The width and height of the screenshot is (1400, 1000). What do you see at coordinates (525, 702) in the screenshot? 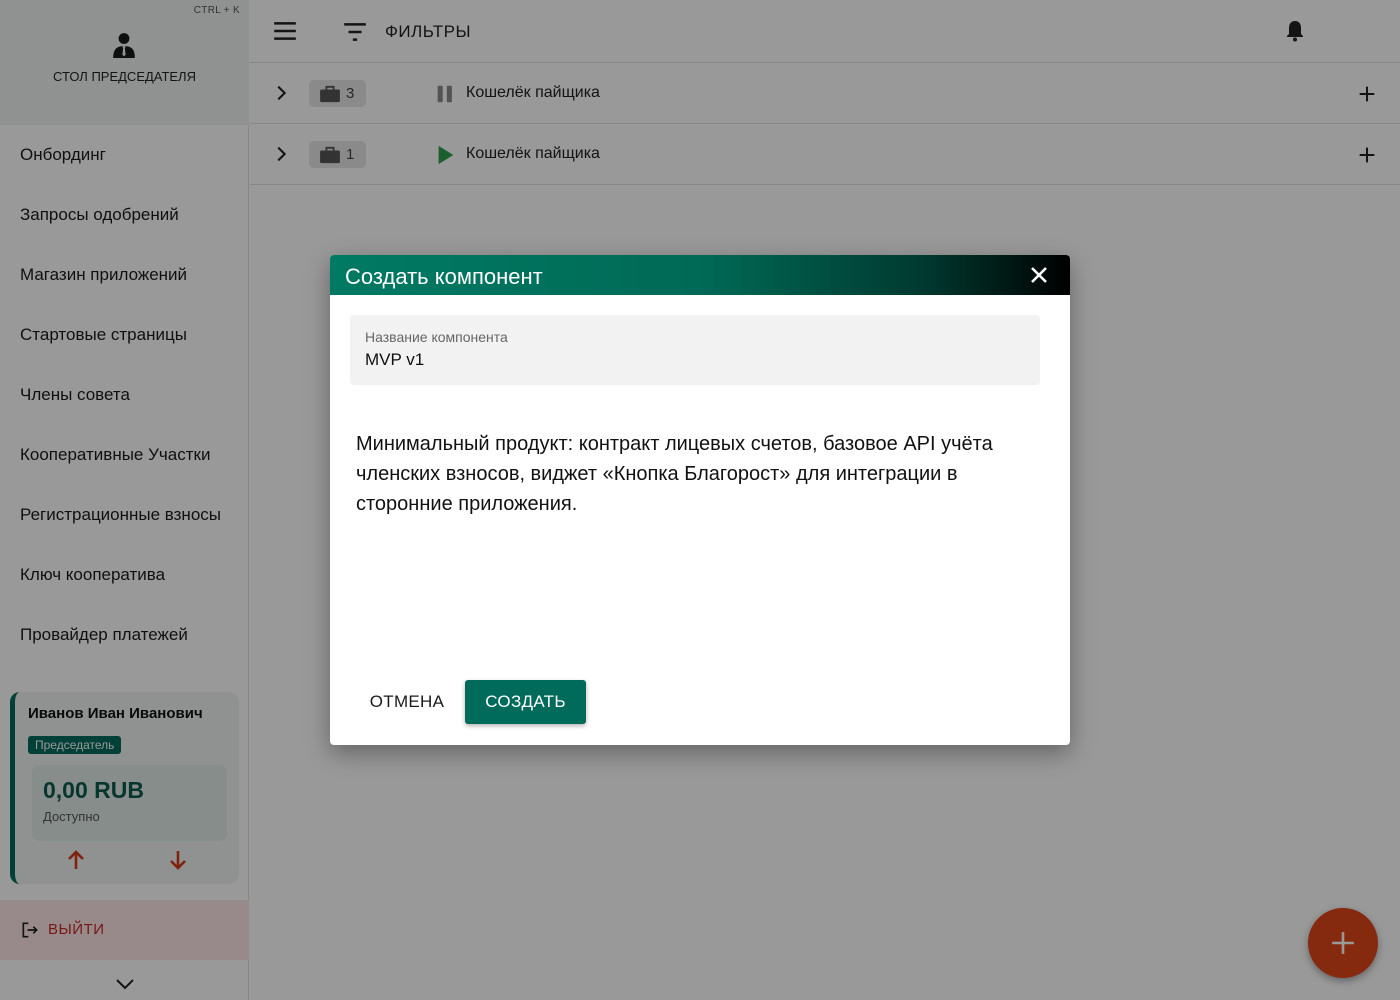
I see `create-button: СОЗДАТЬ` at bounding box center [525, 702].